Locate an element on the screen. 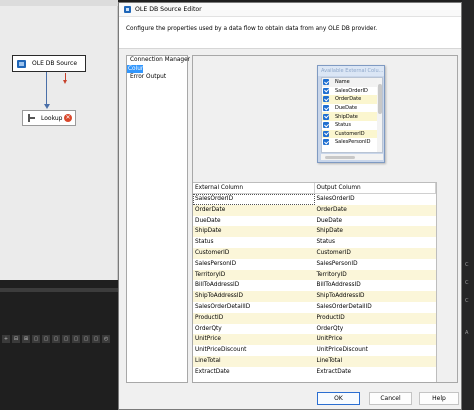 This screenshot has width=474, height=410. designer-toolbar-button: + is located at coordinates (6, 339).